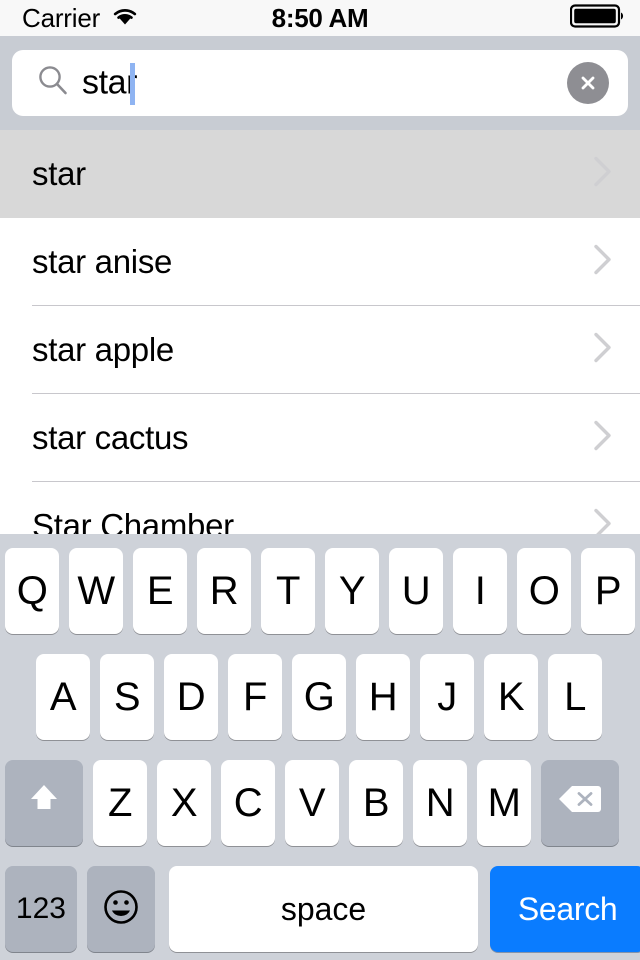 The image size is (640, 960). I want to click on key-i: I, so click(480, 591).